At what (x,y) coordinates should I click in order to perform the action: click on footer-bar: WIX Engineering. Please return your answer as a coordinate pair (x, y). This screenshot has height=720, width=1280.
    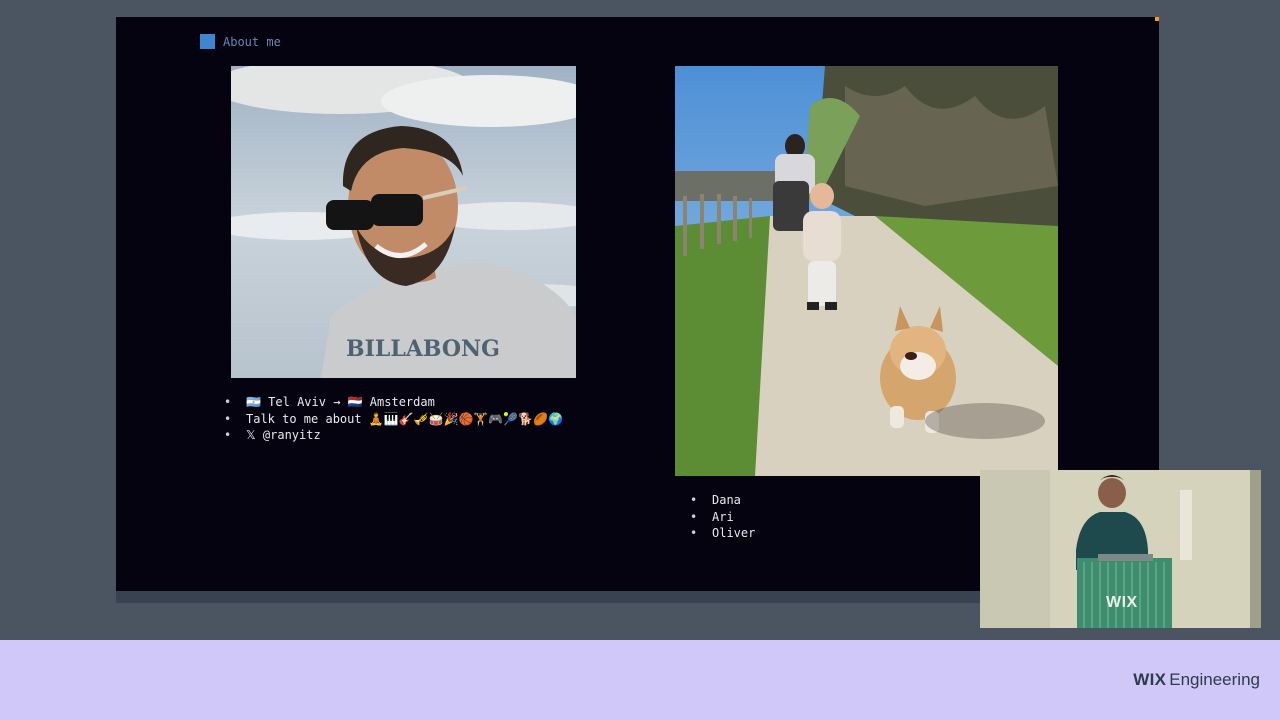
    Looking at the image, I should click on (640, 680).